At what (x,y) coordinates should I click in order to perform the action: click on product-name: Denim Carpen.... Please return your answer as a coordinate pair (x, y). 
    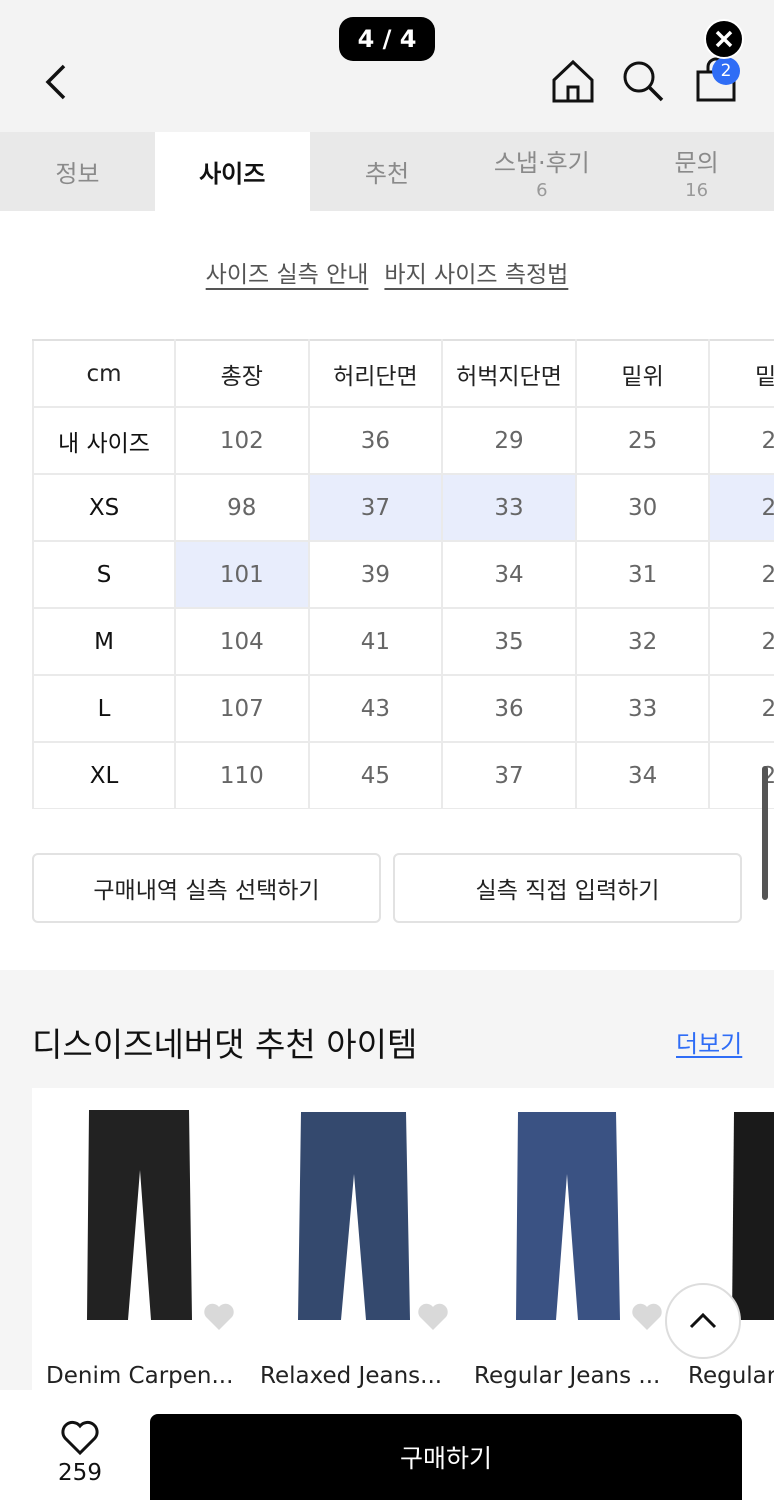
    Looking at the image, I should click on (140, 1376).